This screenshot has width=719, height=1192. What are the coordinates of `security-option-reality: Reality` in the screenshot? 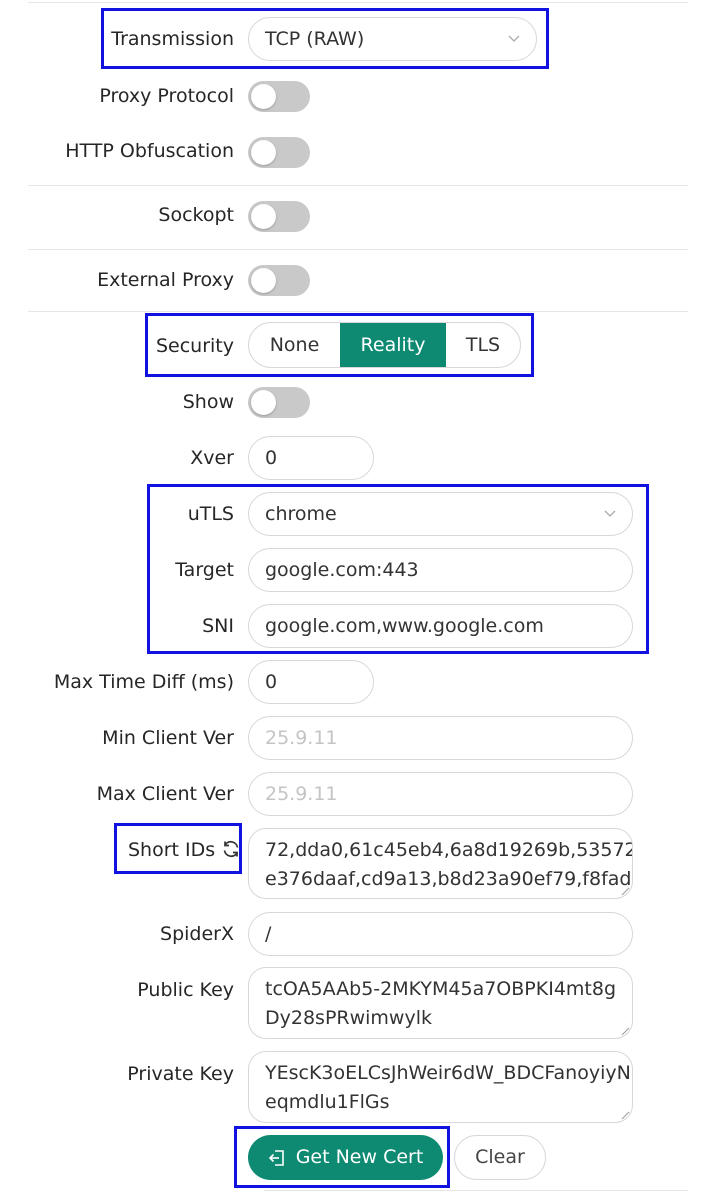 It's located at (393, 345).